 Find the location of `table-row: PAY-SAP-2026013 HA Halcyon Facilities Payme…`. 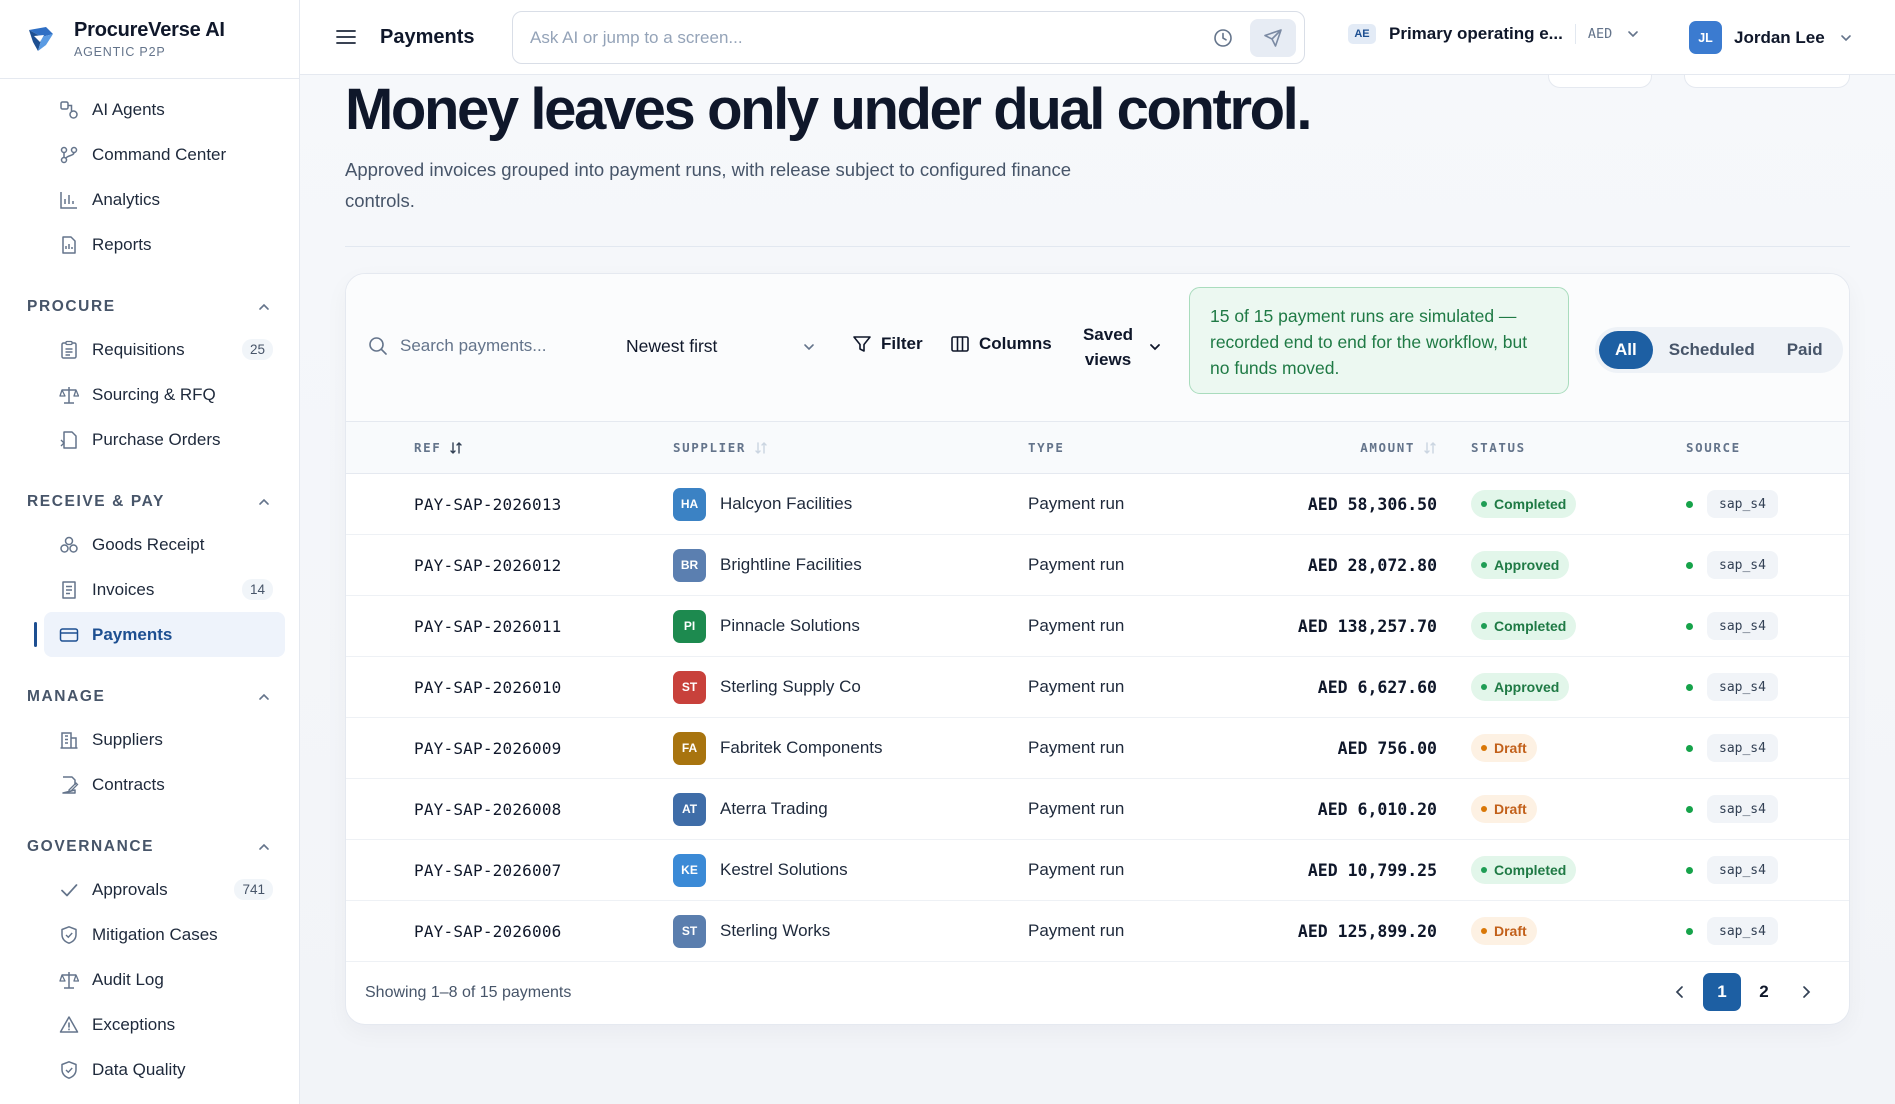

table-row: PAY-SAP-2026013 HA Halcyon Facilities Payme… is located at coordinates (1097, 504).